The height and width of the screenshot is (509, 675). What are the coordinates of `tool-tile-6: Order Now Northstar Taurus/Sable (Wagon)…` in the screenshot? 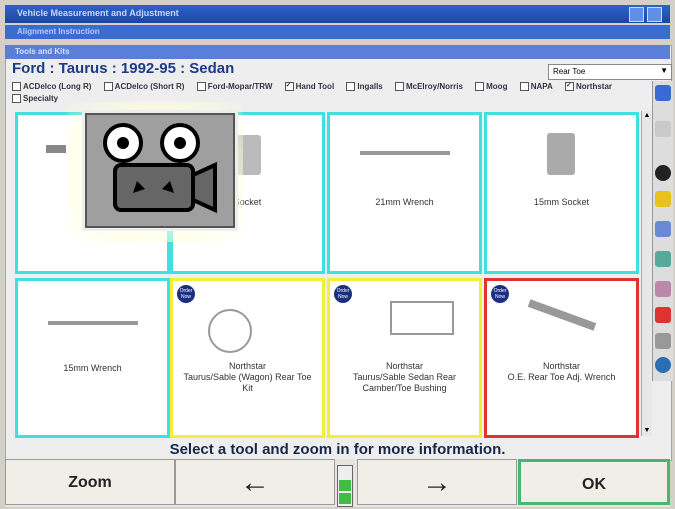 It's located at (247, 358).